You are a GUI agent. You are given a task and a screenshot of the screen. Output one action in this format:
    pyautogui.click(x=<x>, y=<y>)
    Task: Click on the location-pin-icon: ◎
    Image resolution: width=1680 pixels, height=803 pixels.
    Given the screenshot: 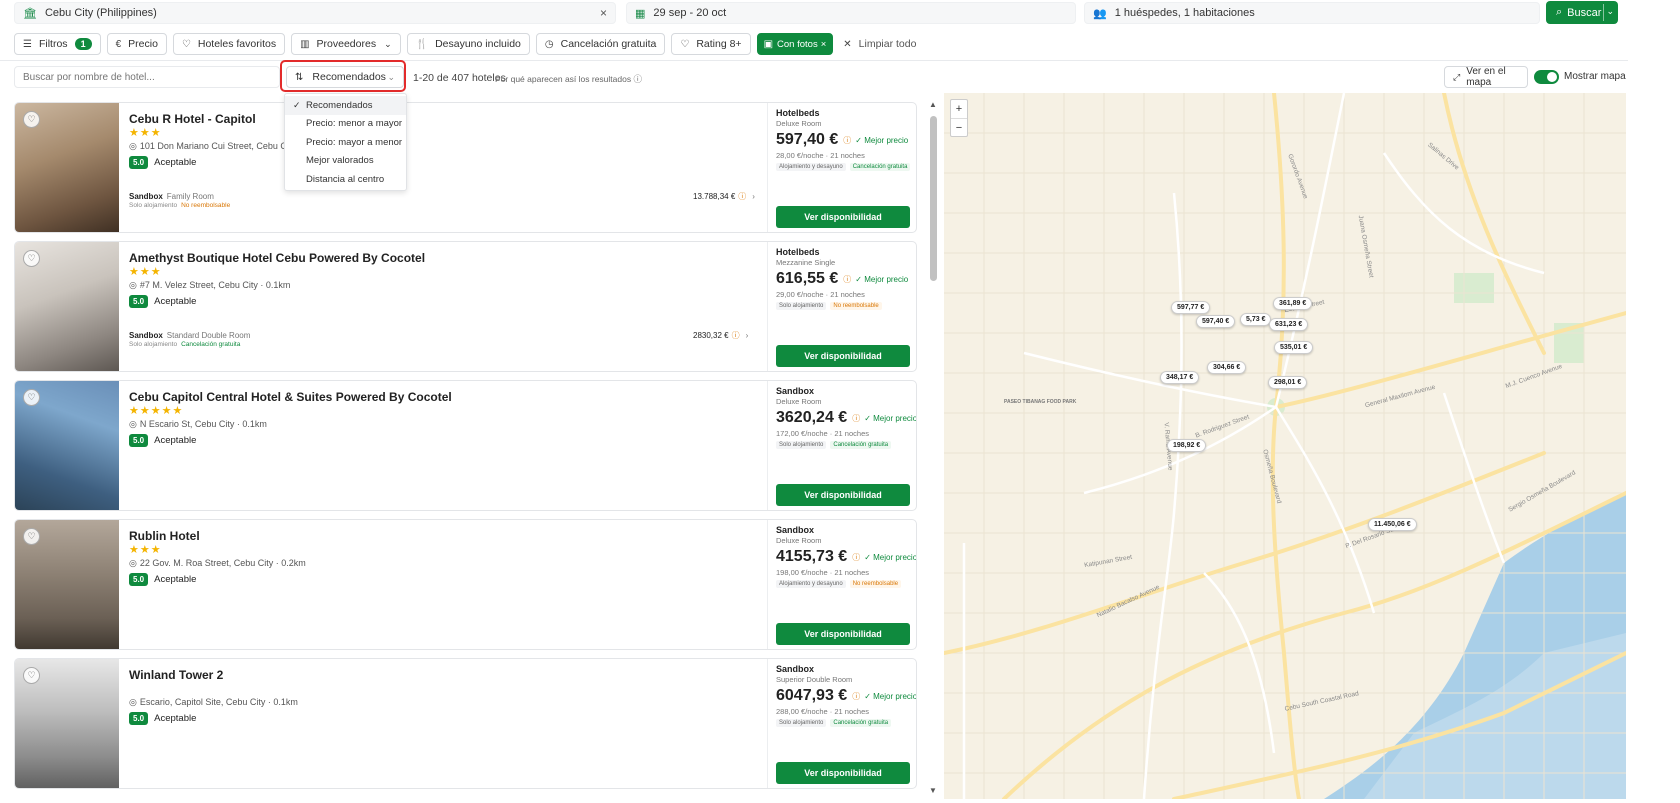 What is the action you would take?
    pyautogui.click(x=133, y=424)
    